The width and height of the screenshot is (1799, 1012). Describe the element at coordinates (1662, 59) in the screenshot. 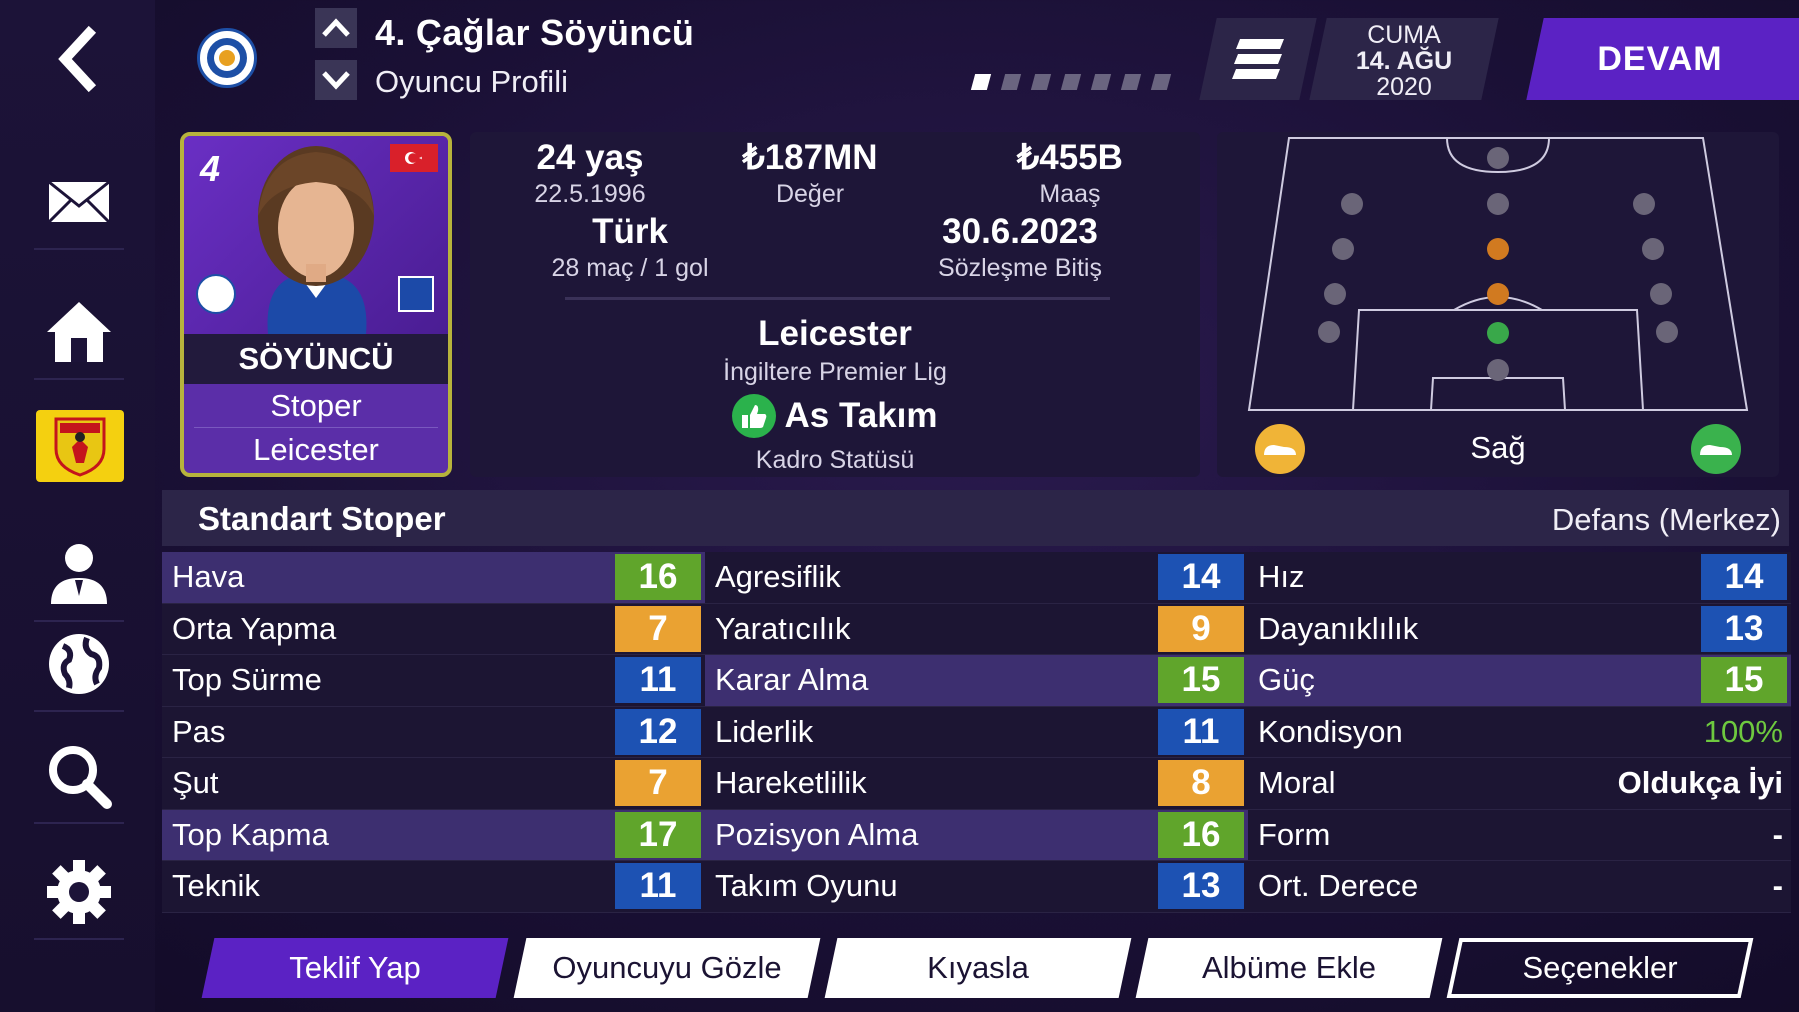

I see `continue-button: DEVAM` at that location.